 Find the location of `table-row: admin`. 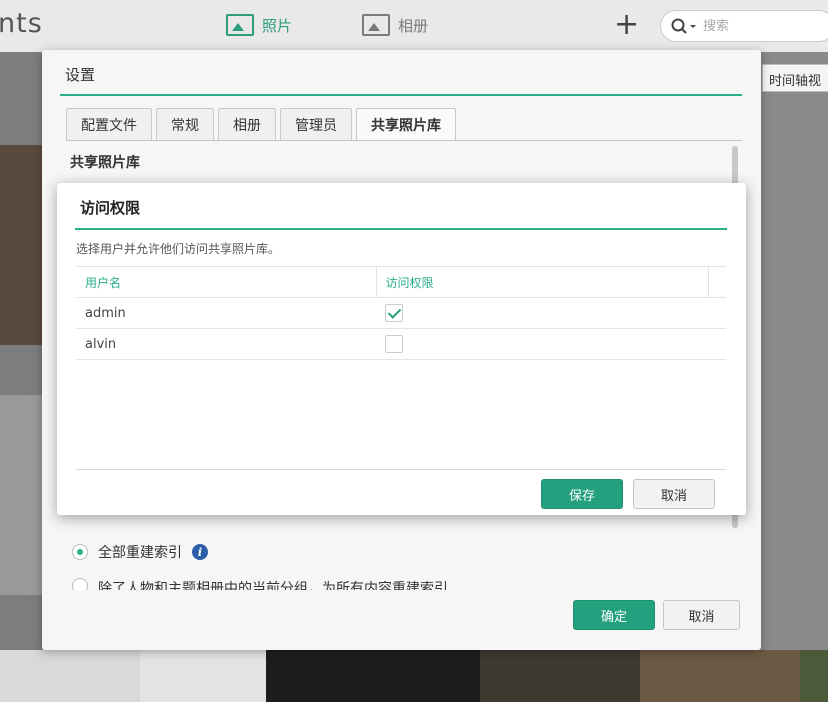

table-row: admin is located at coordinates (401, 313).